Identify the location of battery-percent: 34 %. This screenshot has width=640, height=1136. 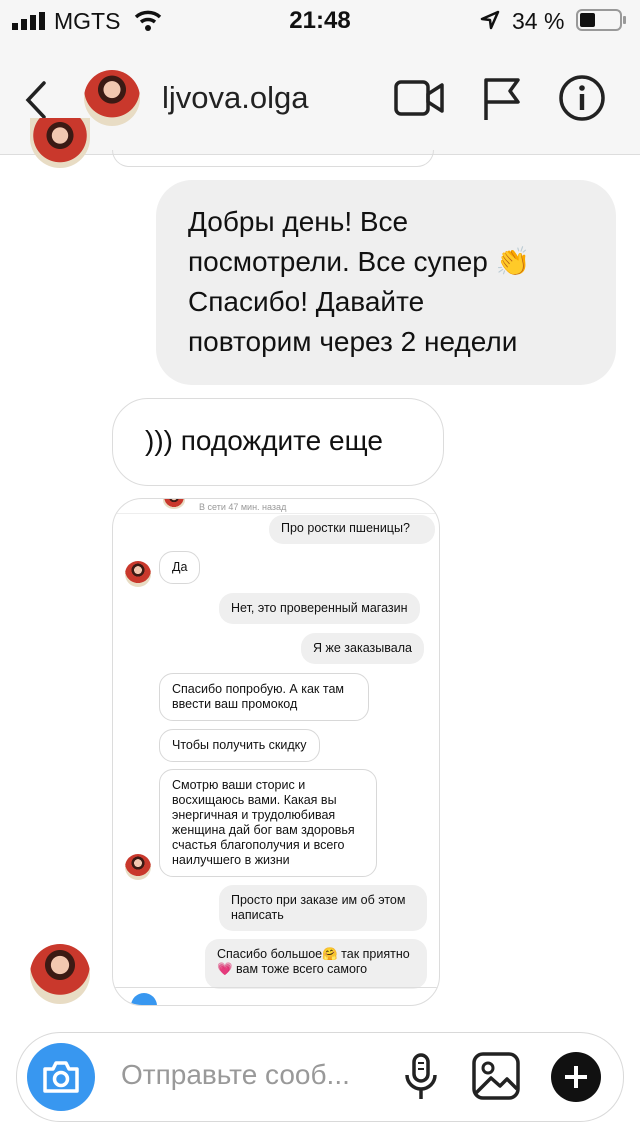
(538, 21).